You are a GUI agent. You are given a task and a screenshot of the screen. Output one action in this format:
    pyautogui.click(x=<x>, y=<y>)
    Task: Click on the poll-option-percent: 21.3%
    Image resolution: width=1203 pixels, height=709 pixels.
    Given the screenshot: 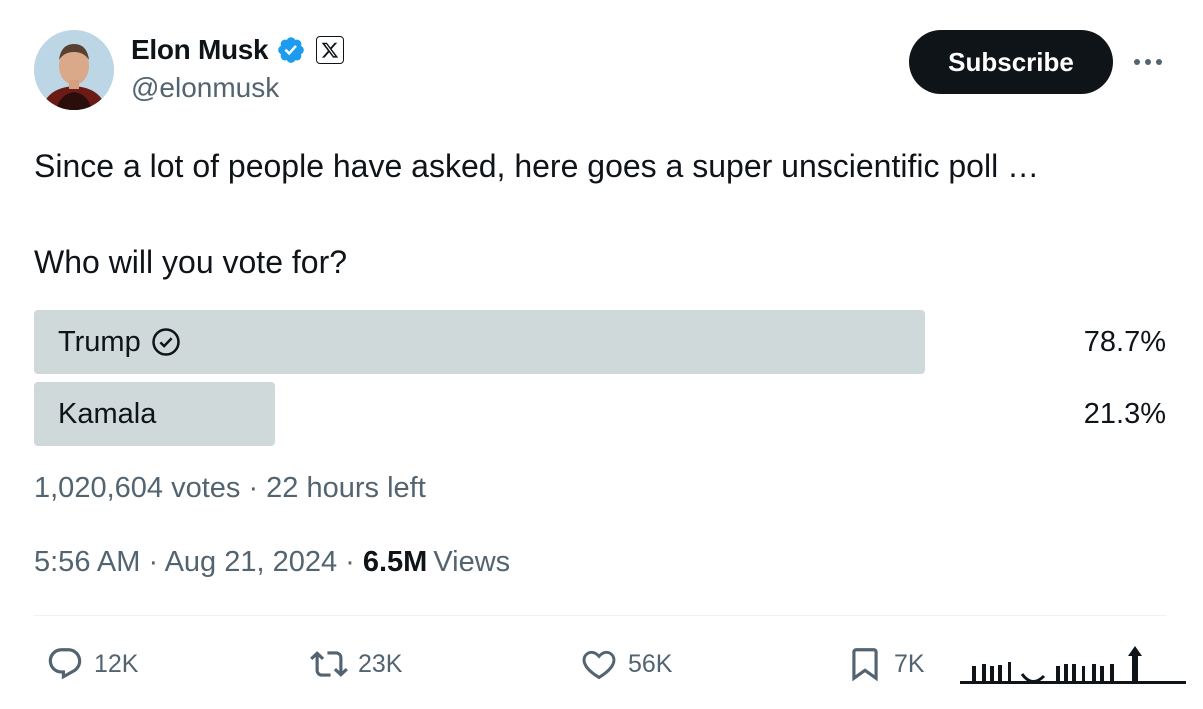 What is the action you would take?
    pyautogui.click(x=1124, y=413)
    